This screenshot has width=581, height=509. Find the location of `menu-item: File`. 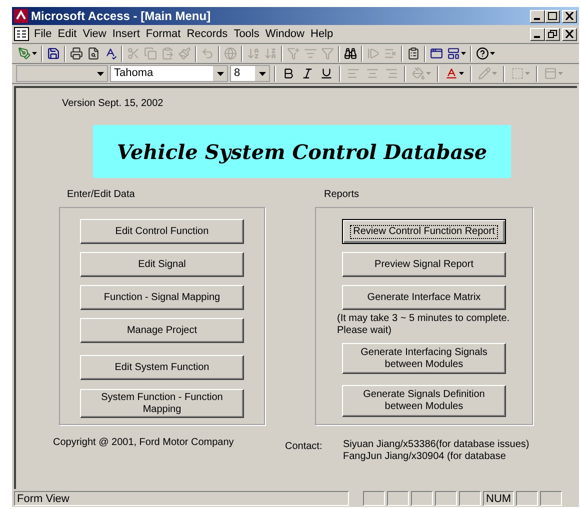

menu-item: File is located at coordinates (43, 34).